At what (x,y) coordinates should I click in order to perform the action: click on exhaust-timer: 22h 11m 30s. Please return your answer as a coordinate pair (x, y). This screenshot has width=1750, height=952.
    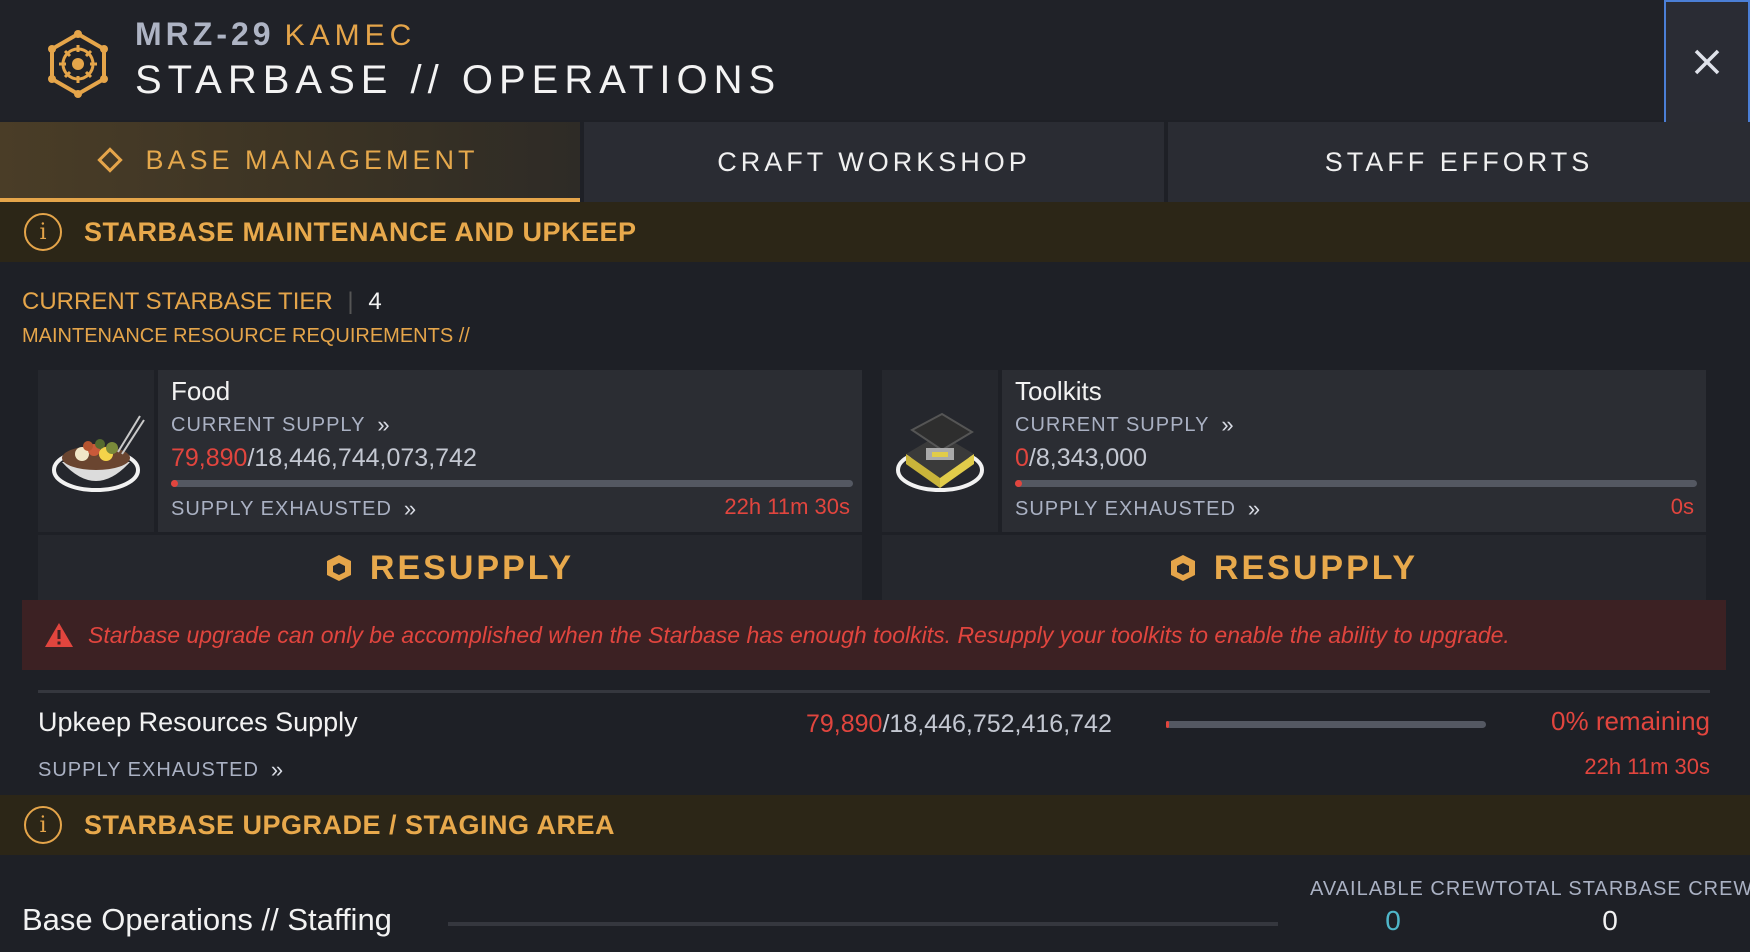
    Looking at the image, I should click on (787, 506).